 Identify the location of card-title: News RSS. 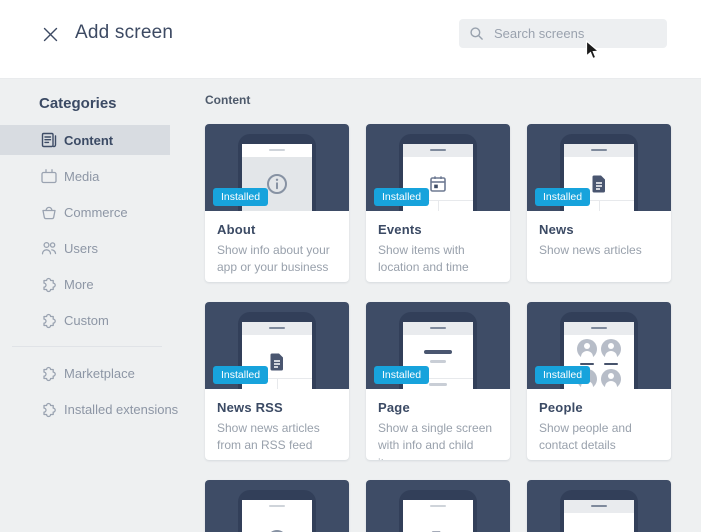
(250, 407).